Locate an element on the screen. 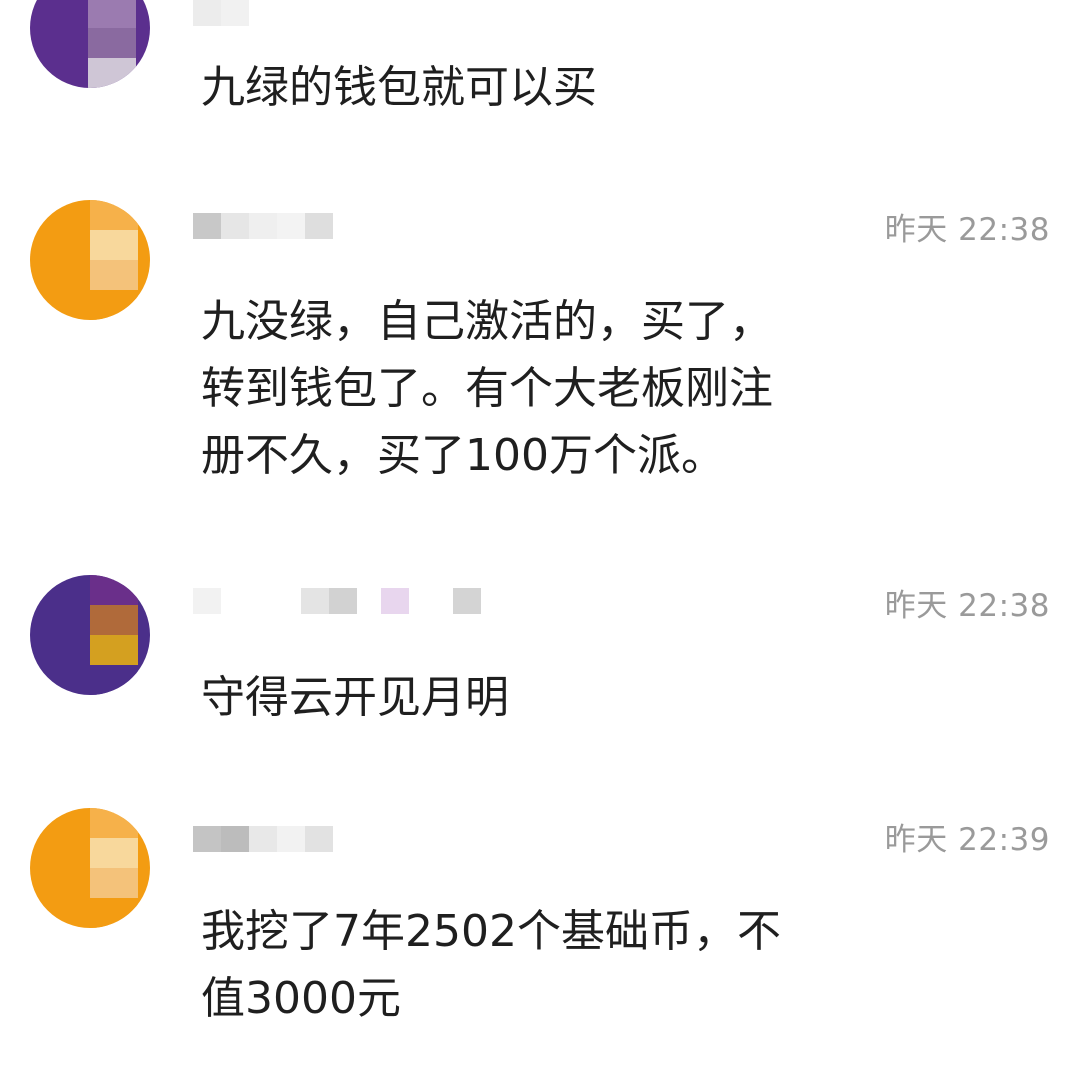 The width and height of the screenshot is (1080, 1068). comment-text: 我挖了7年2502个基础币，不 值3000元 is located at coordinates (491, 965).